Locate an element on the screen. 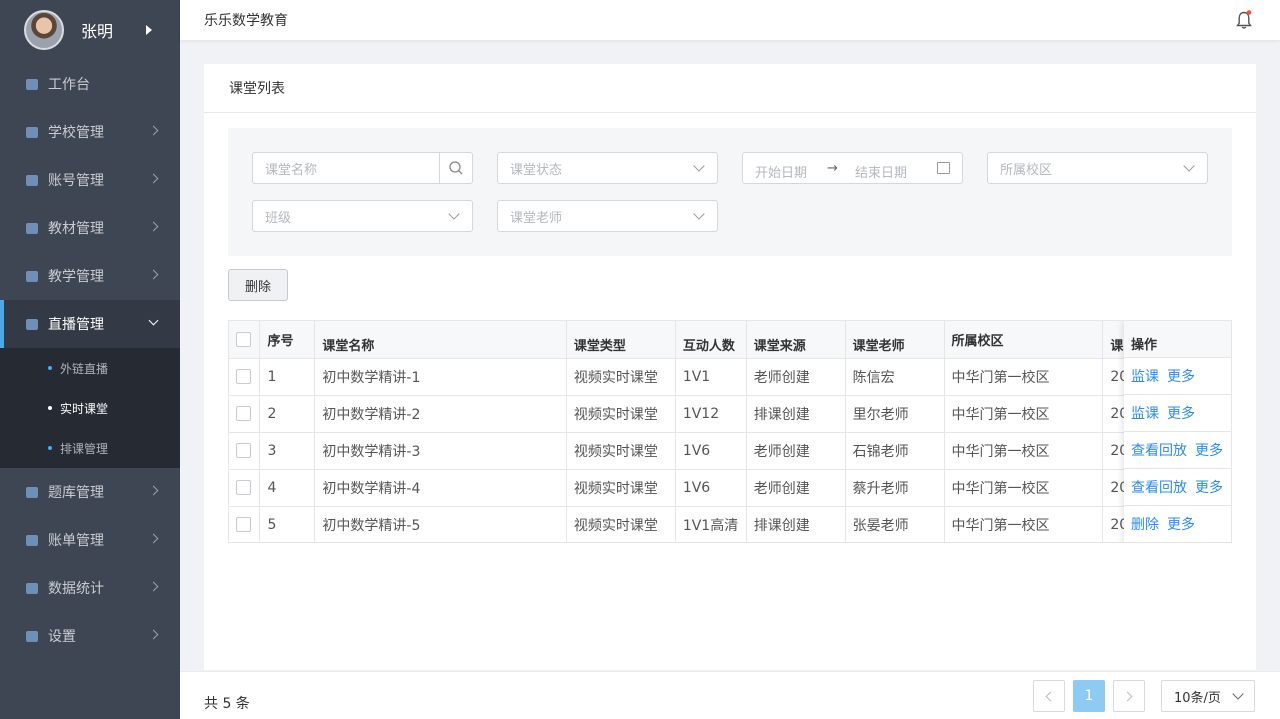  table-row: 2 初中数学精讲-2 视频实时课堂 1V12 排课创建 里尔老师 中华门第一校区 20 is located at coordinates (730, 414).